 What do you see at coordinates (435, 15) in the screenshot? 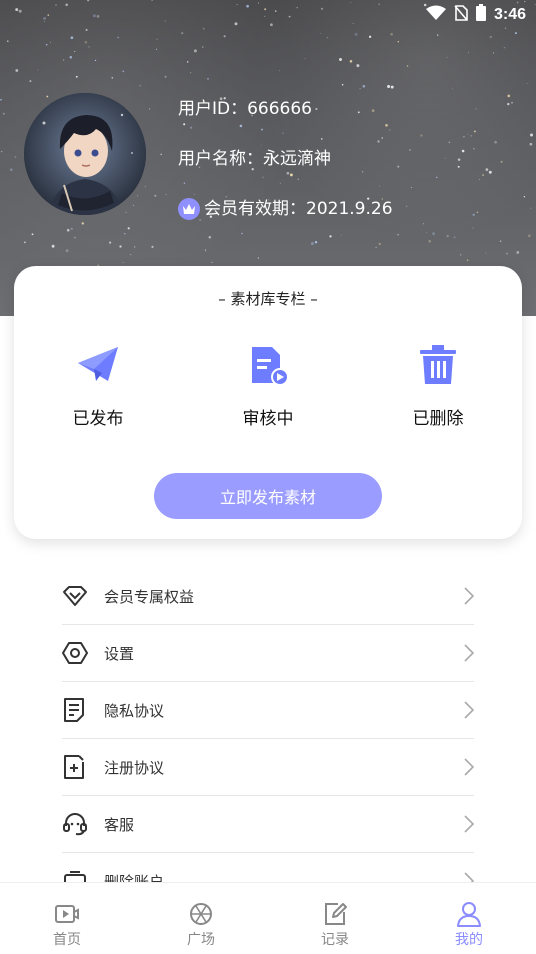
I see `wifi-icon` at bounding box center [435, 15].